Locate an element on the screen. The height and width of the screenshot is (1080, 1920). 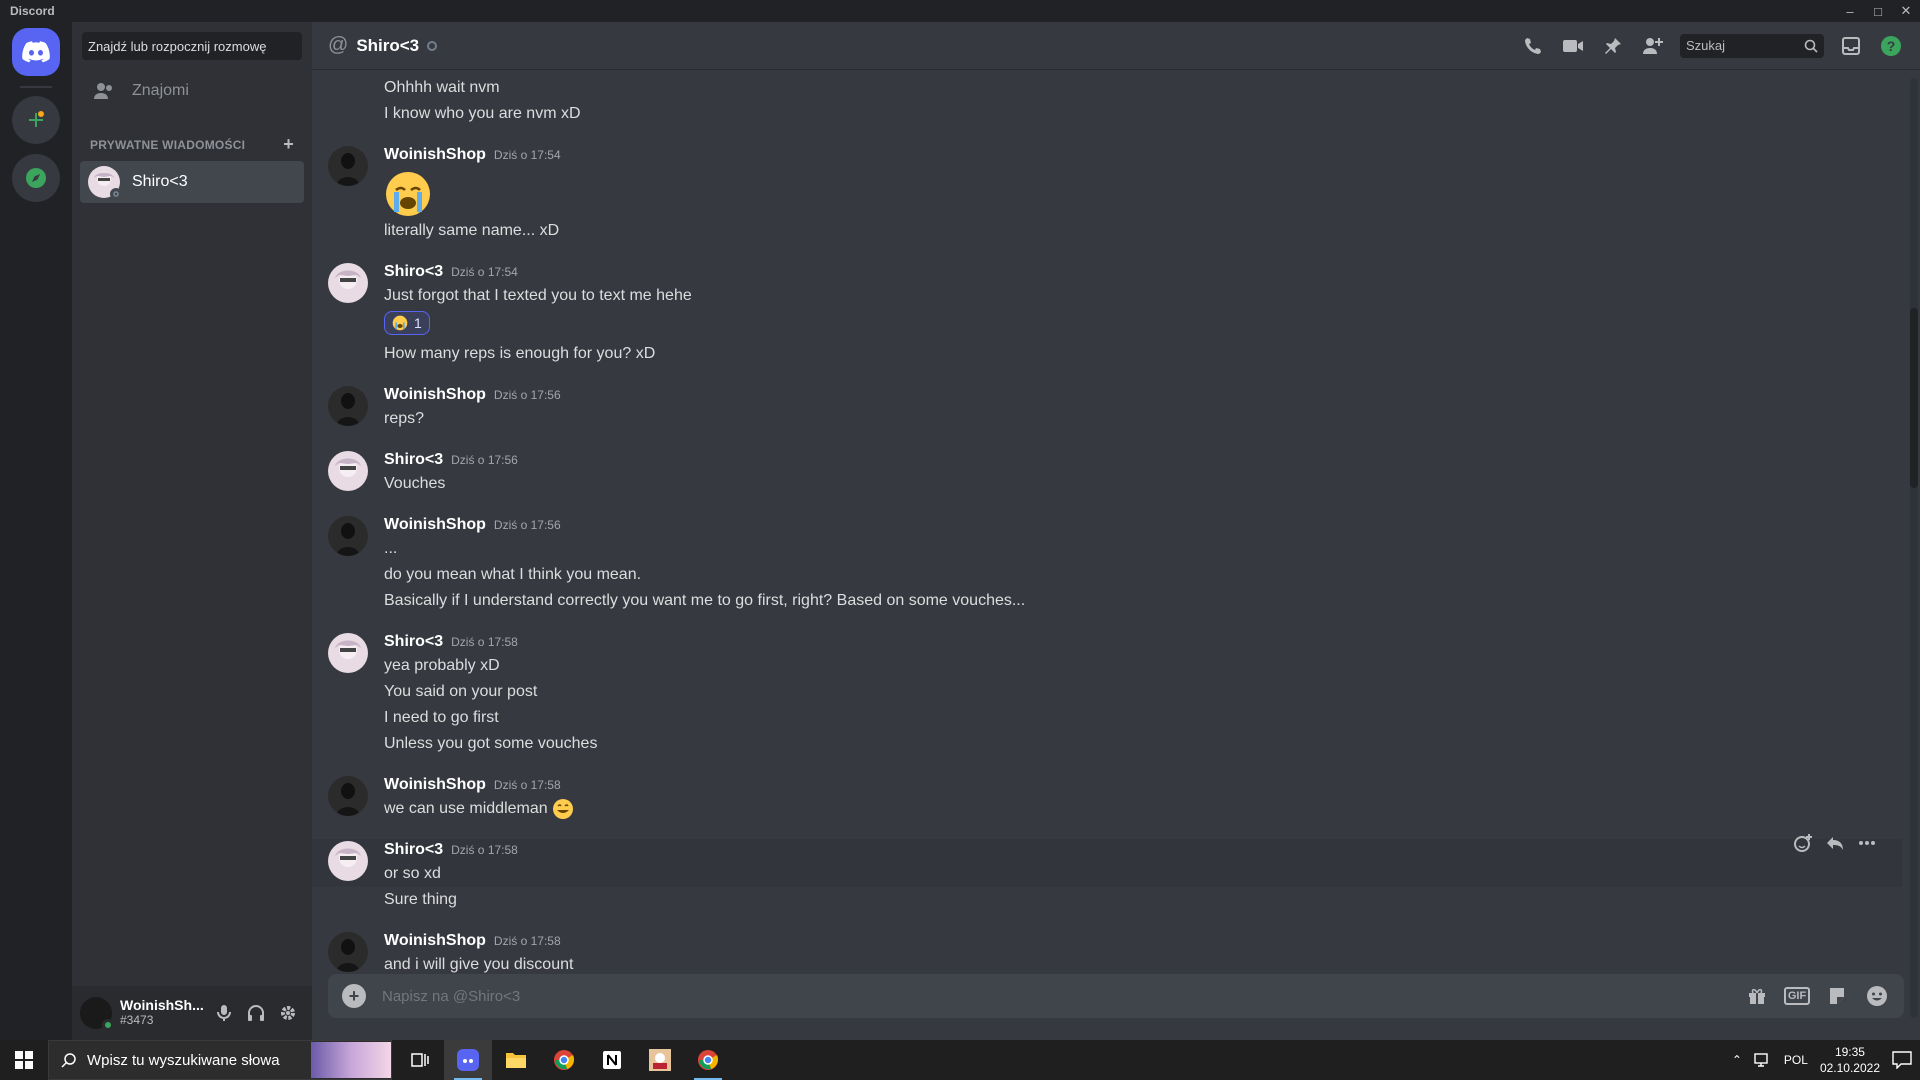
mute-button is located at coordinates (224, 1013).